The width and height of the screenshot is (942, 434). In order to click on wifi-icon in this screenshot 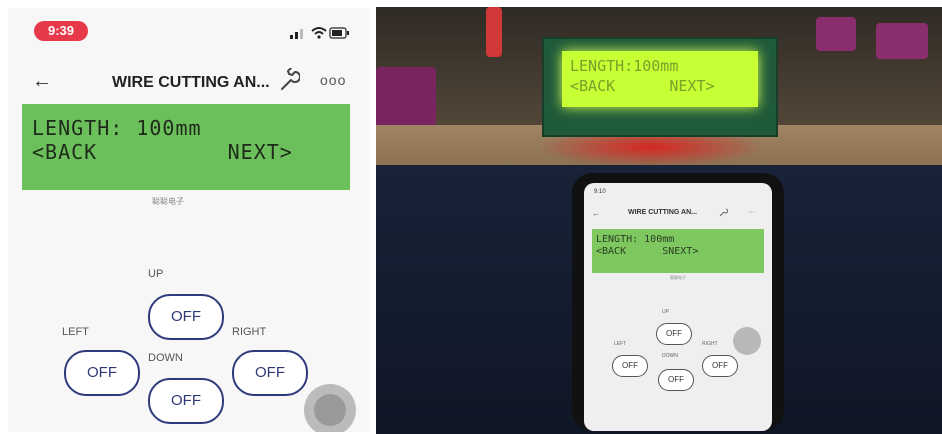, I will do `click(319, 33)`.